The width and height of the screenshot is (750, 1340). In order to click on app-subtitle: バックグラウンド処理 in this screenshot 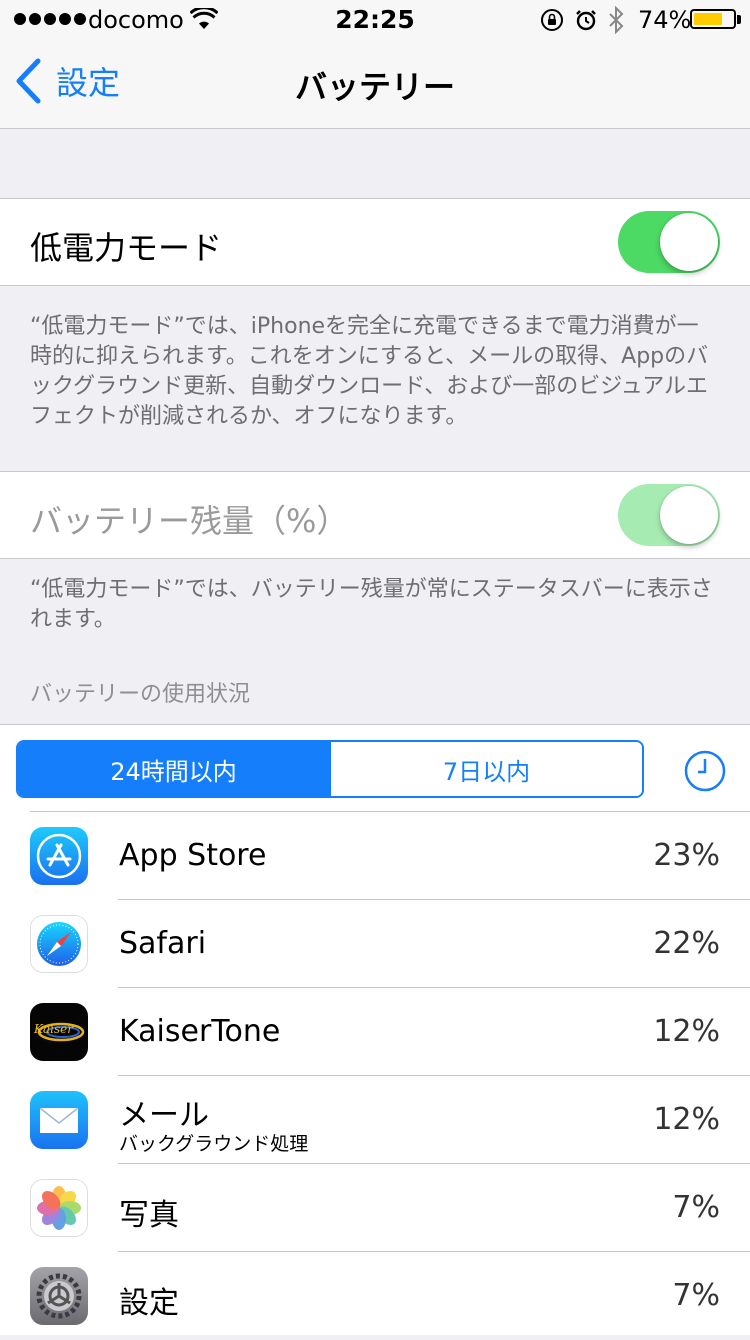, I will do `click(214, 1144)`.